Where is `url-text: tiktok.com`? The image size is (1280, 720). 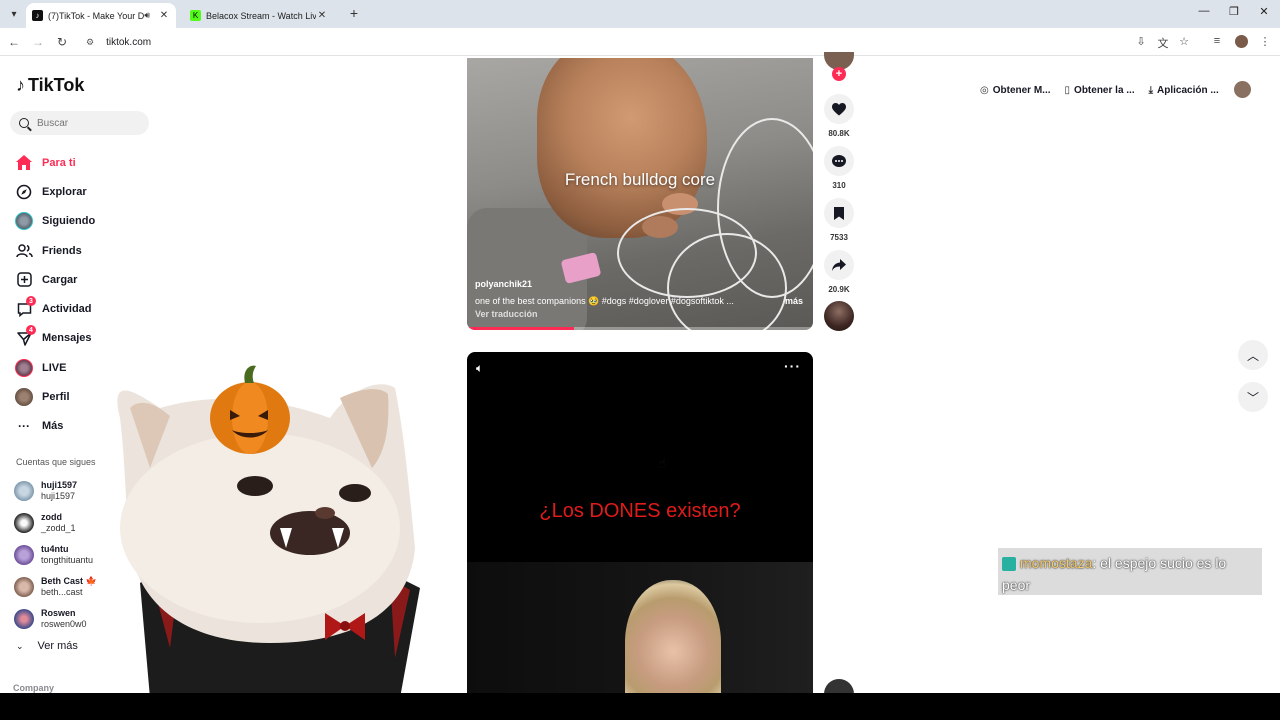 url-text: tiktok.com is located at coordinates (128, 42).